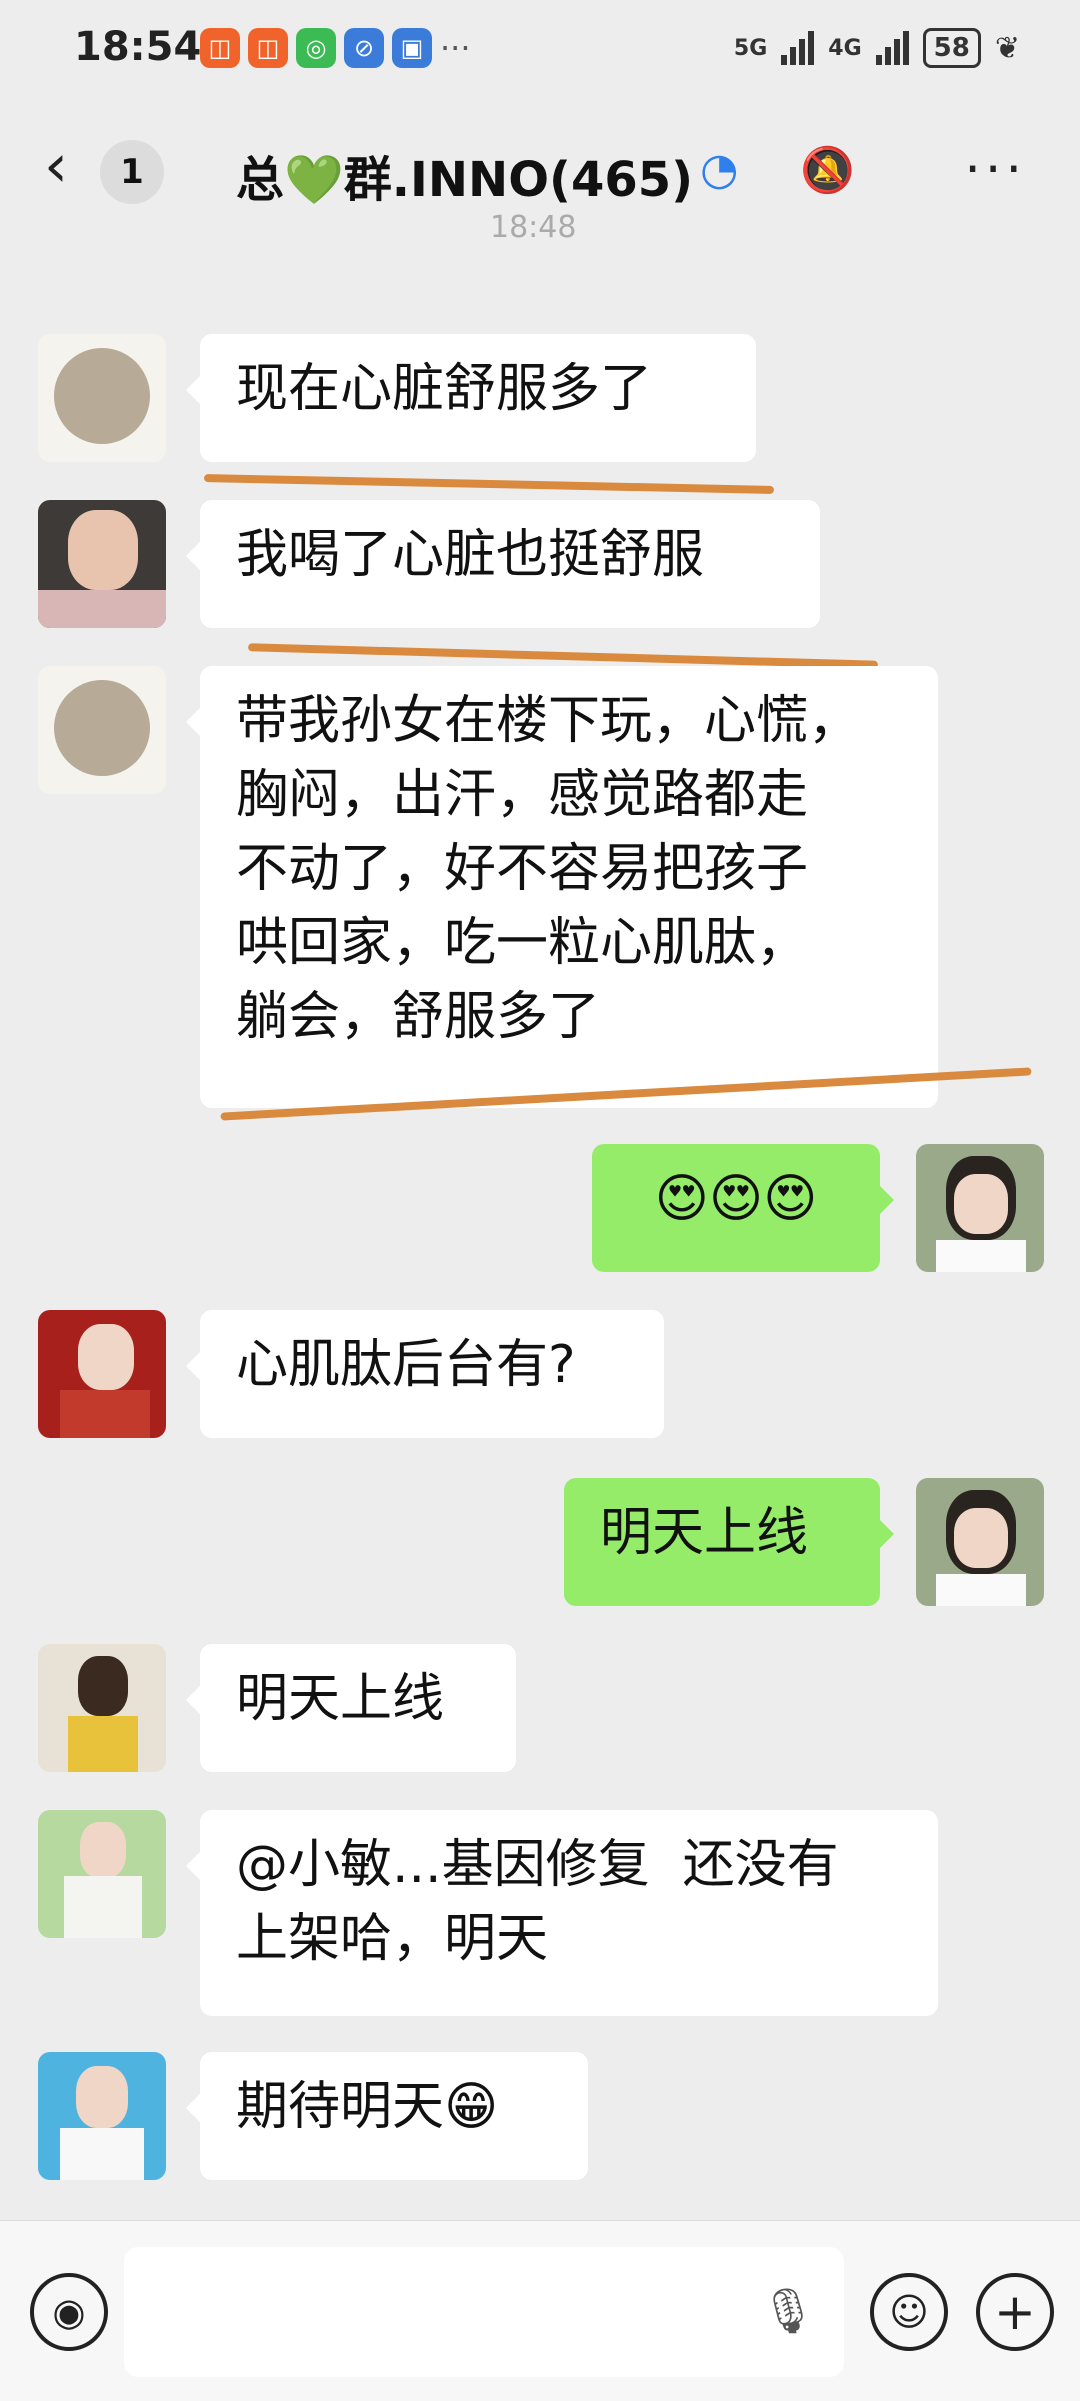  What do you see at coordinates (1015, 2312) in the screenshot?
I see `plus-icon: +` at bounding box center [1015, 2312].